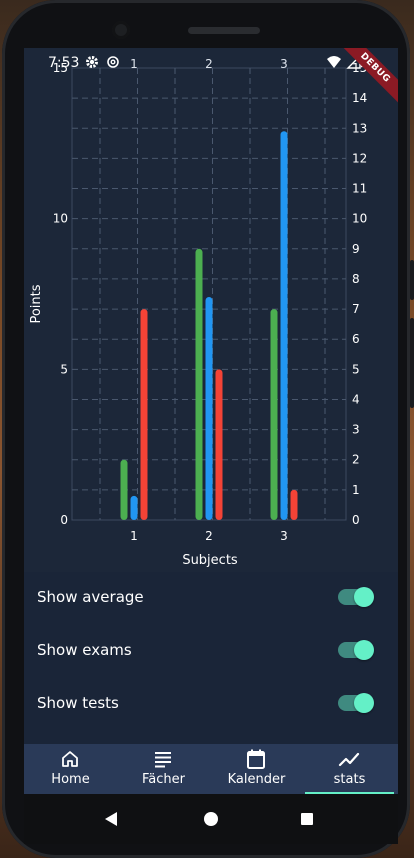  What do you see at coordinates (211, 598) in the screenshot?
I see `setting-show-average: Show average` at bounding box center [211, 598].